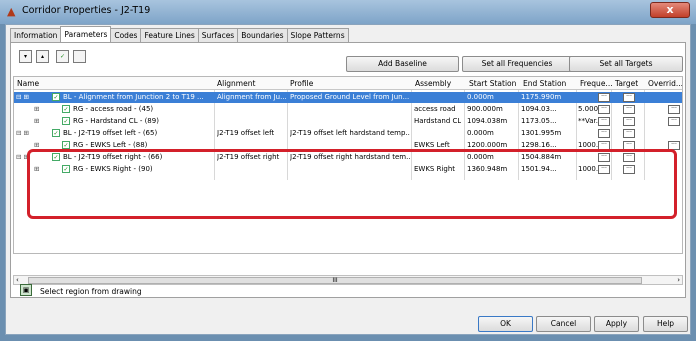 The image size is (696, 341). What do you see at coordinates (62, 56) in the screenshot?
I see `check-all-icon: ✓` at bounding box center [62, 56].